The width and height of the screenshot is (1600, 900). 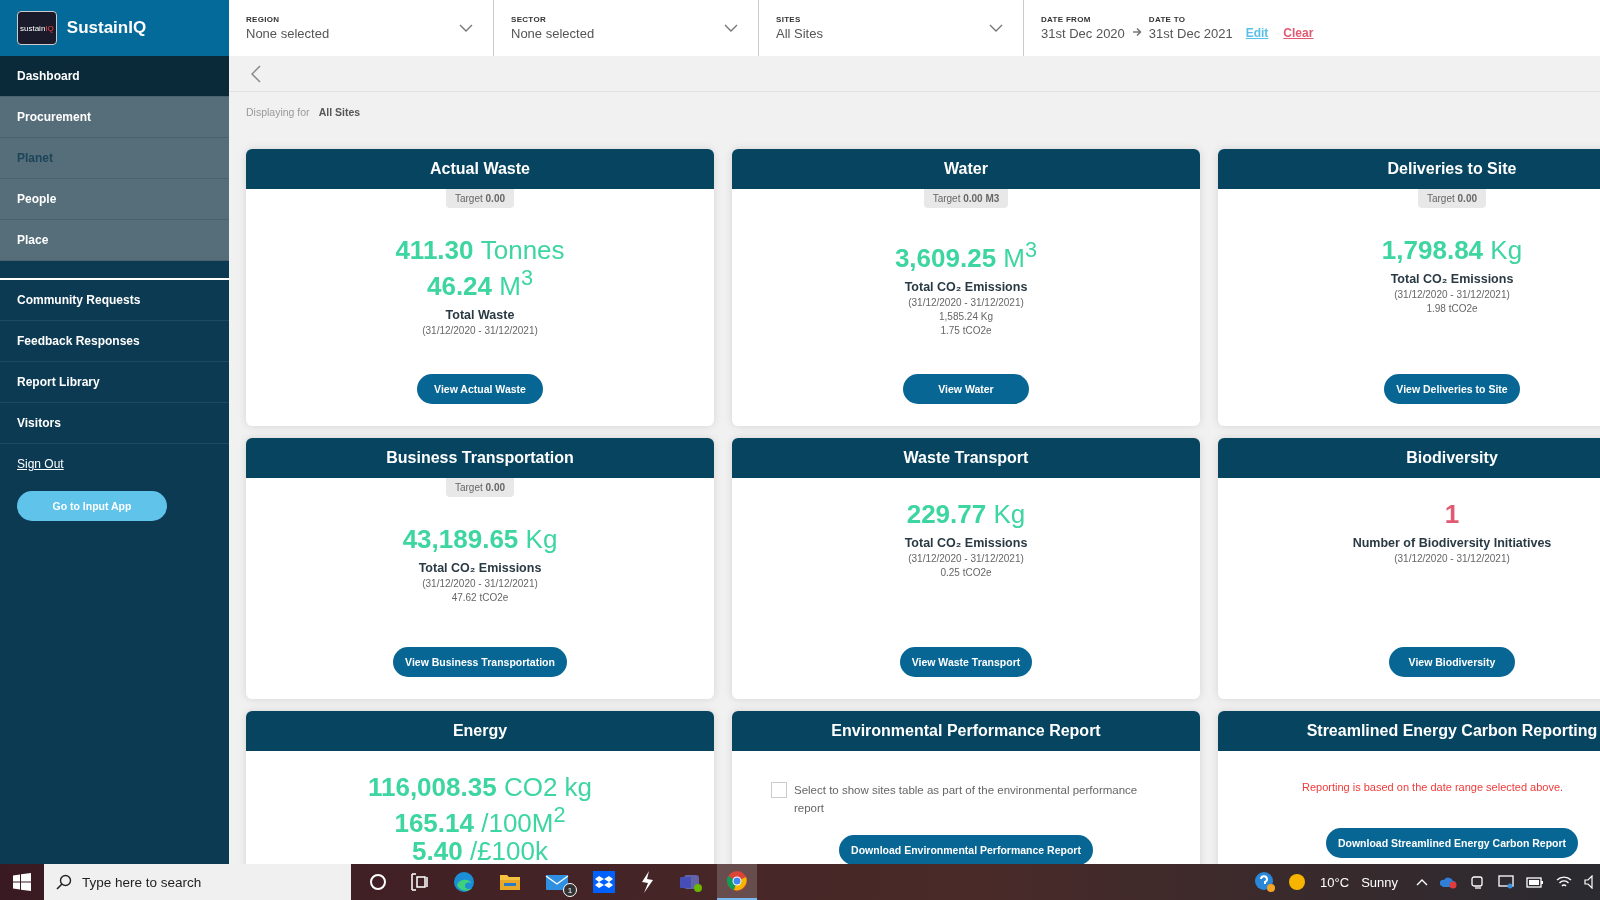 What do you see at coordinates (966, 254) in the screenshot?
I see `metric-value: 3,609.25 M$^{3}$` at bounding box center [966, 254].